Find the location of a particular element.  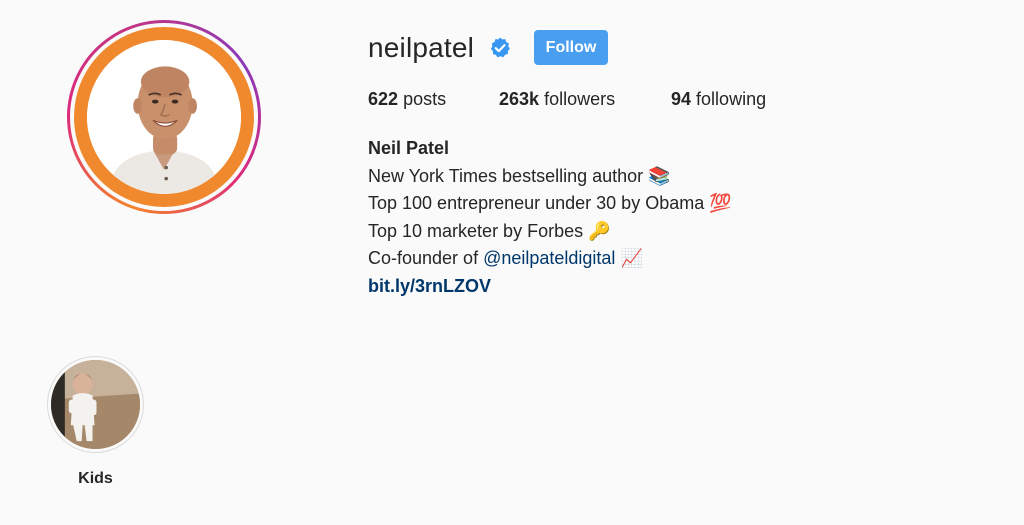

following-stat: 94 following is located at coordinates (718, 99).